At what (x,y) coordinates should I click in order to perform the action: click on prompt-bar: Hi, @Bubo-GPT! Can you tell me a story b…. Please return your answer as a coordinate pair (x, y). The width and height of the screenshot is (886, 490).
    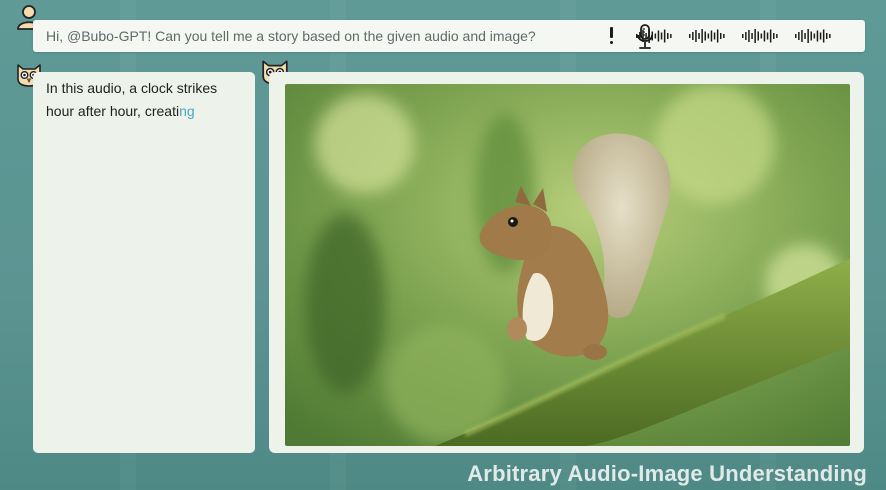
    Looking at the image, I should click on (449, 36).